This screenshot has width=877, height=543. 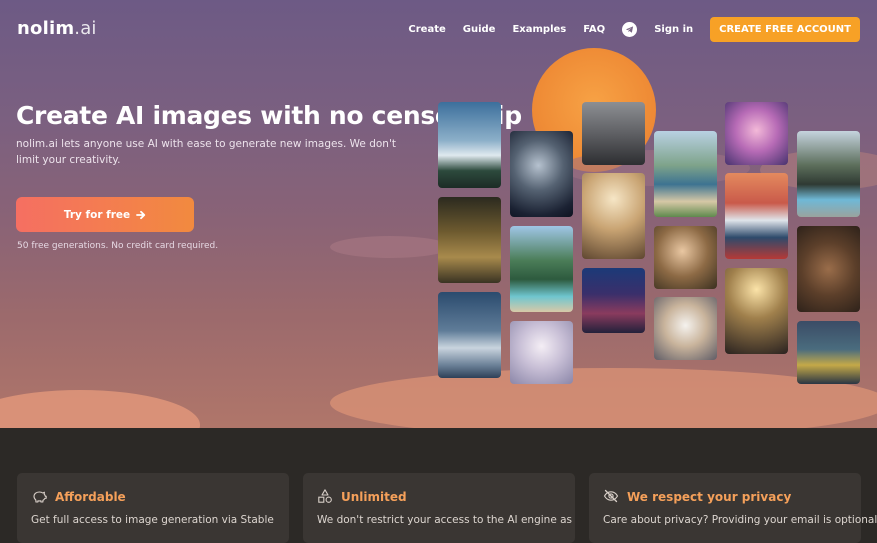 What do you see at coordinates (57, 28) in the screenshot?
I see `brand-logo: nolim.ai` at bounding box center [57, 28].